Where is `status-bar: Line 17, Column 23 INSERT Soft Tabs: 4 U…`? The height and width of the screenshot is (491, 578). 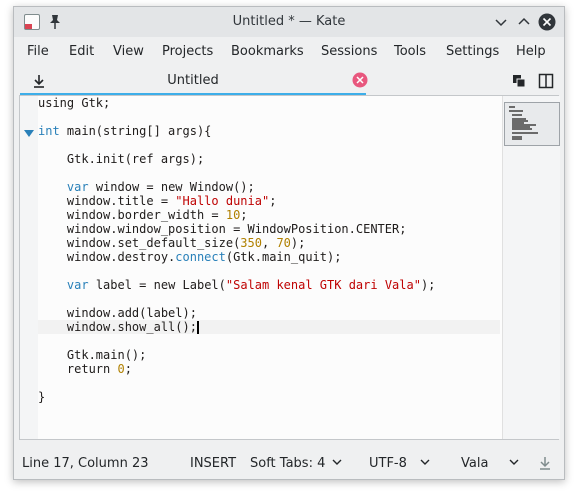 status-bar: Line 17, Column 23 INSERT Soft Tabs: 4 U… is located at coordinates (289, 463).